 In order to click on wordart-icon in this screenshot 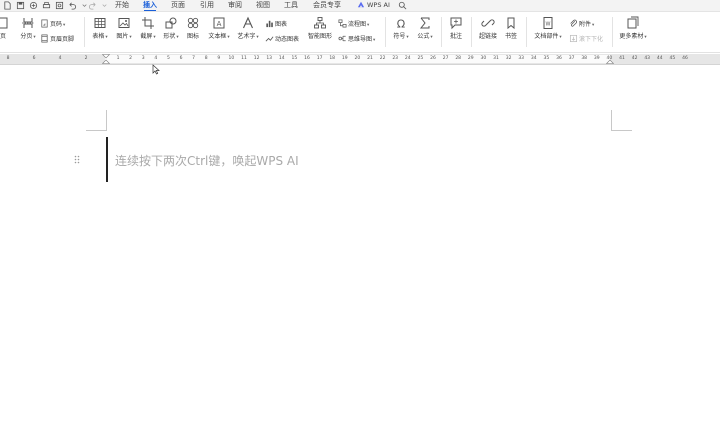, I will do `click(248, 23)`.